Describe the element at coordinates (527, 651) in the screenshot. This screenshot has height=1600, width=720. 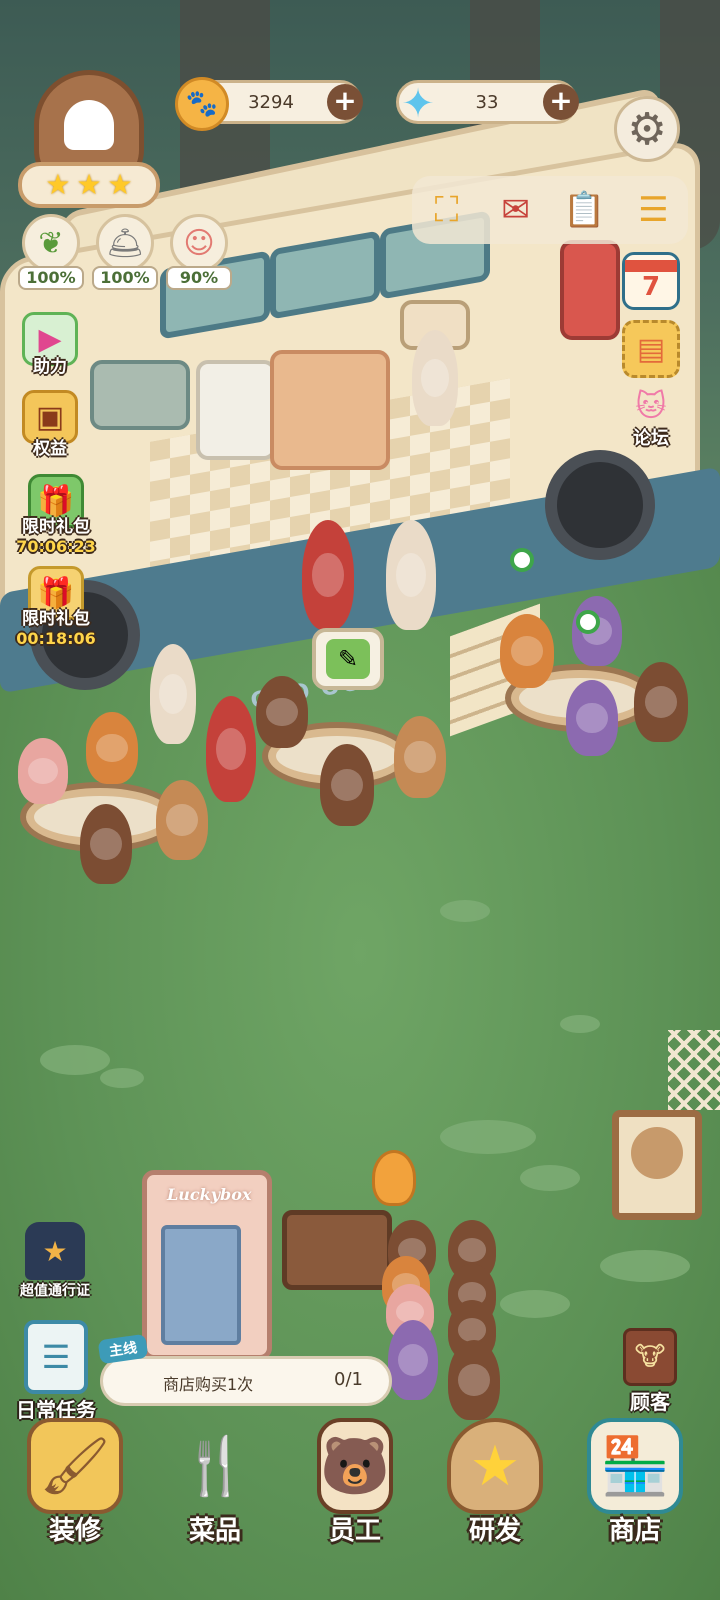
I see `customer-tiger` at that location.